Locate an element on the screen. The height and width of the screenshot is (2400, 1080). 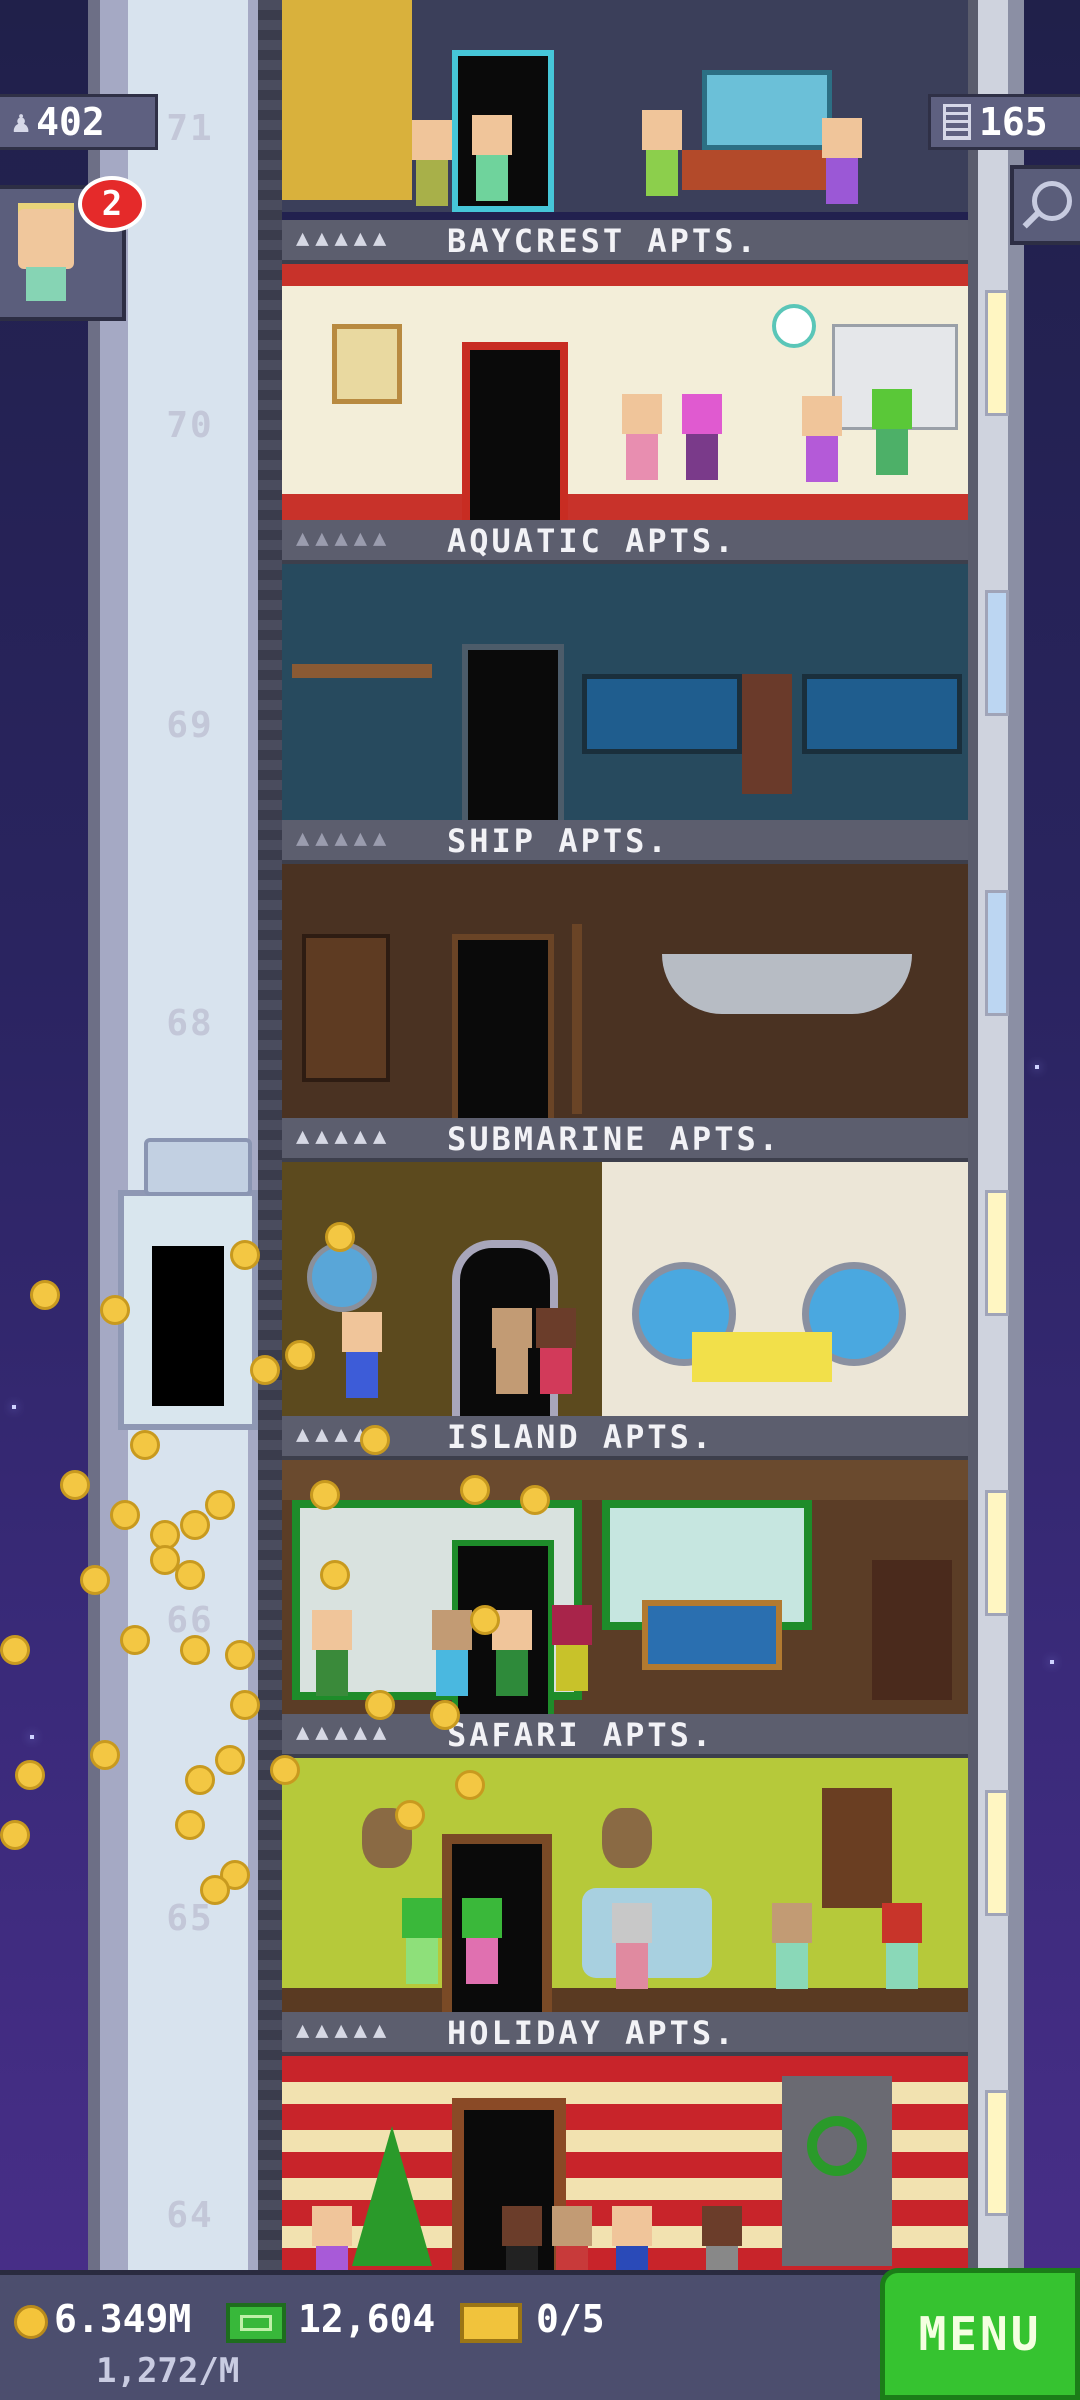
floor-name: BAYCREST APTS. is located at coordinates (603, 241).